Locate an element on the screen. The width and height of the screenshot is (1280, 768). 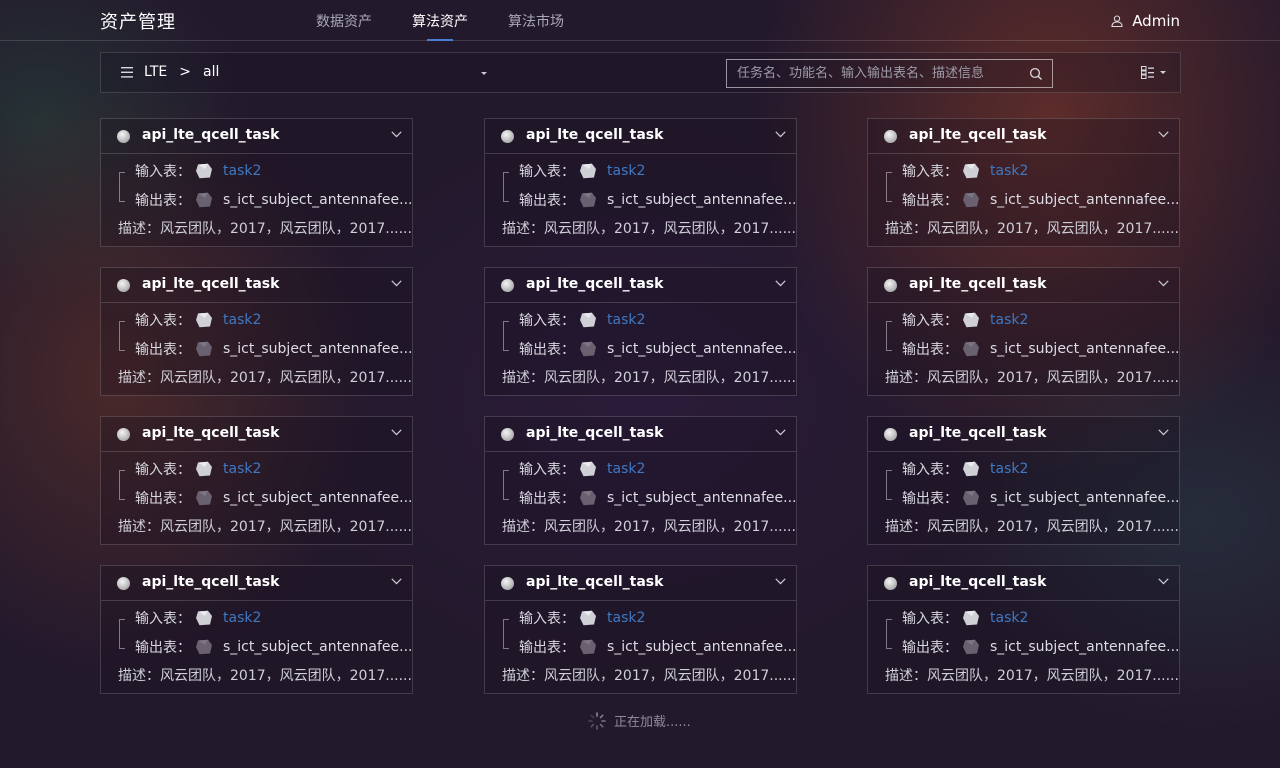
view-toggle is located at coordinates (1153, 72).